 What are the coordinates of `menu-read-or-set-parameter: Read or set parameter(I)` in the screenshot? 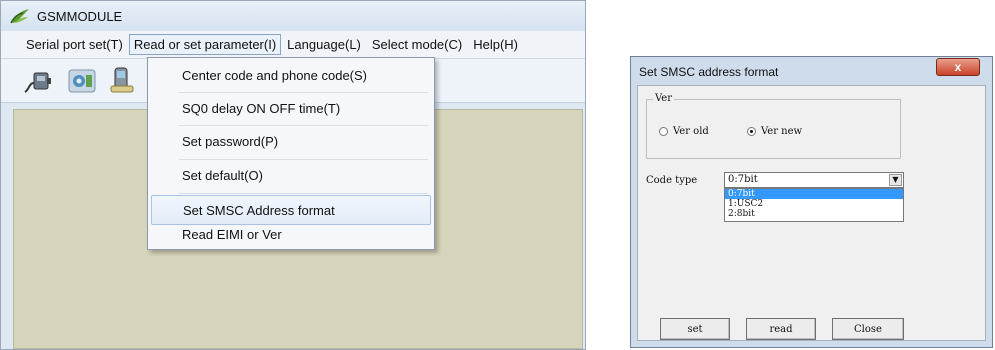 It's located at (205, 44).